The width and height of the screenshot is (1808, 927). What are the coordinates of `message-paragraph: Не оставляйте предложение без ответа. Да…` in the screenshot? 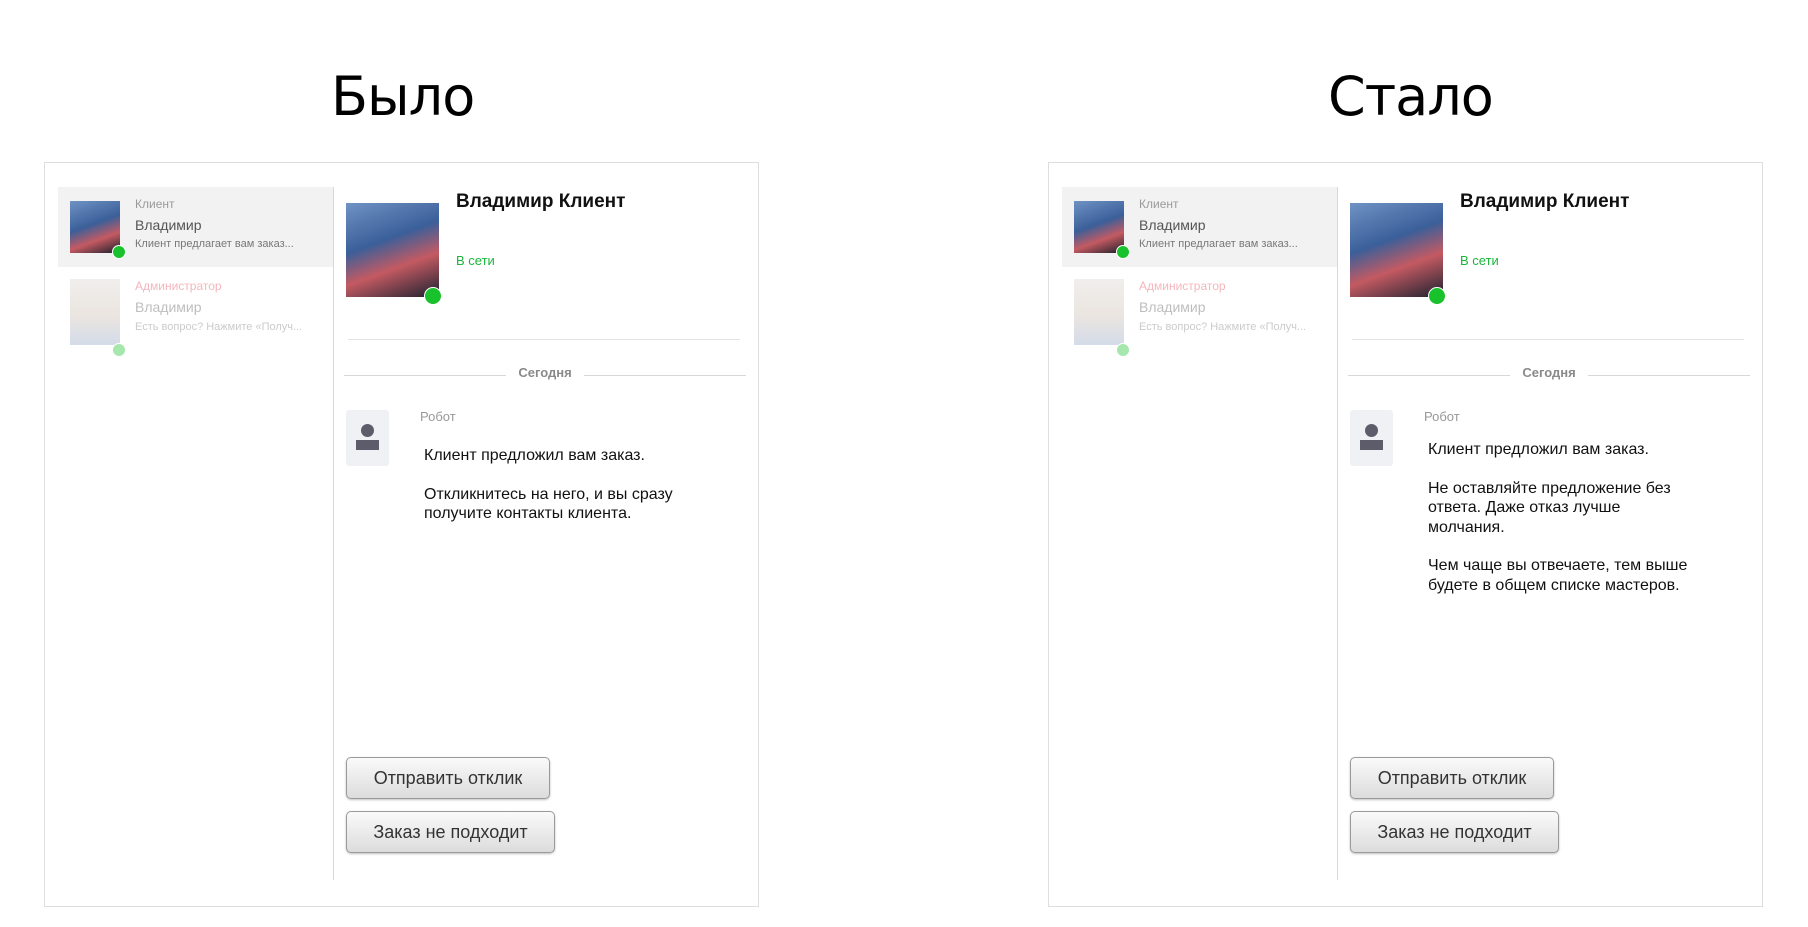 It's located at (1549, 507).